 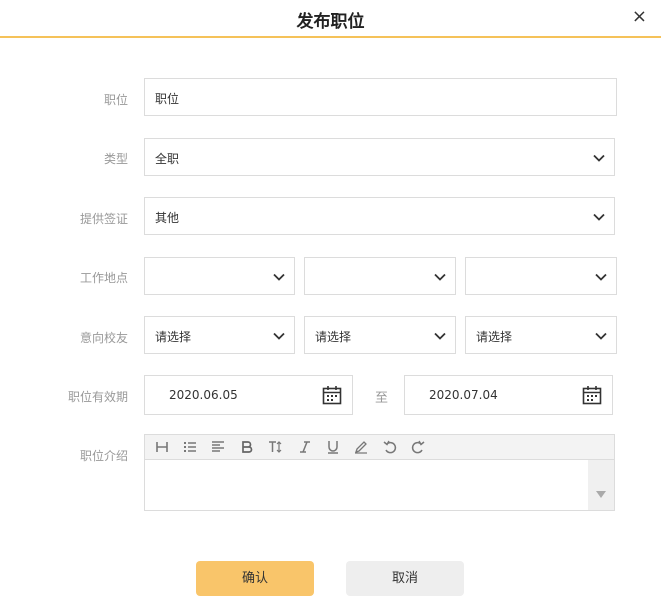 I want to click on intro-editor, so click(x=379, y=472).